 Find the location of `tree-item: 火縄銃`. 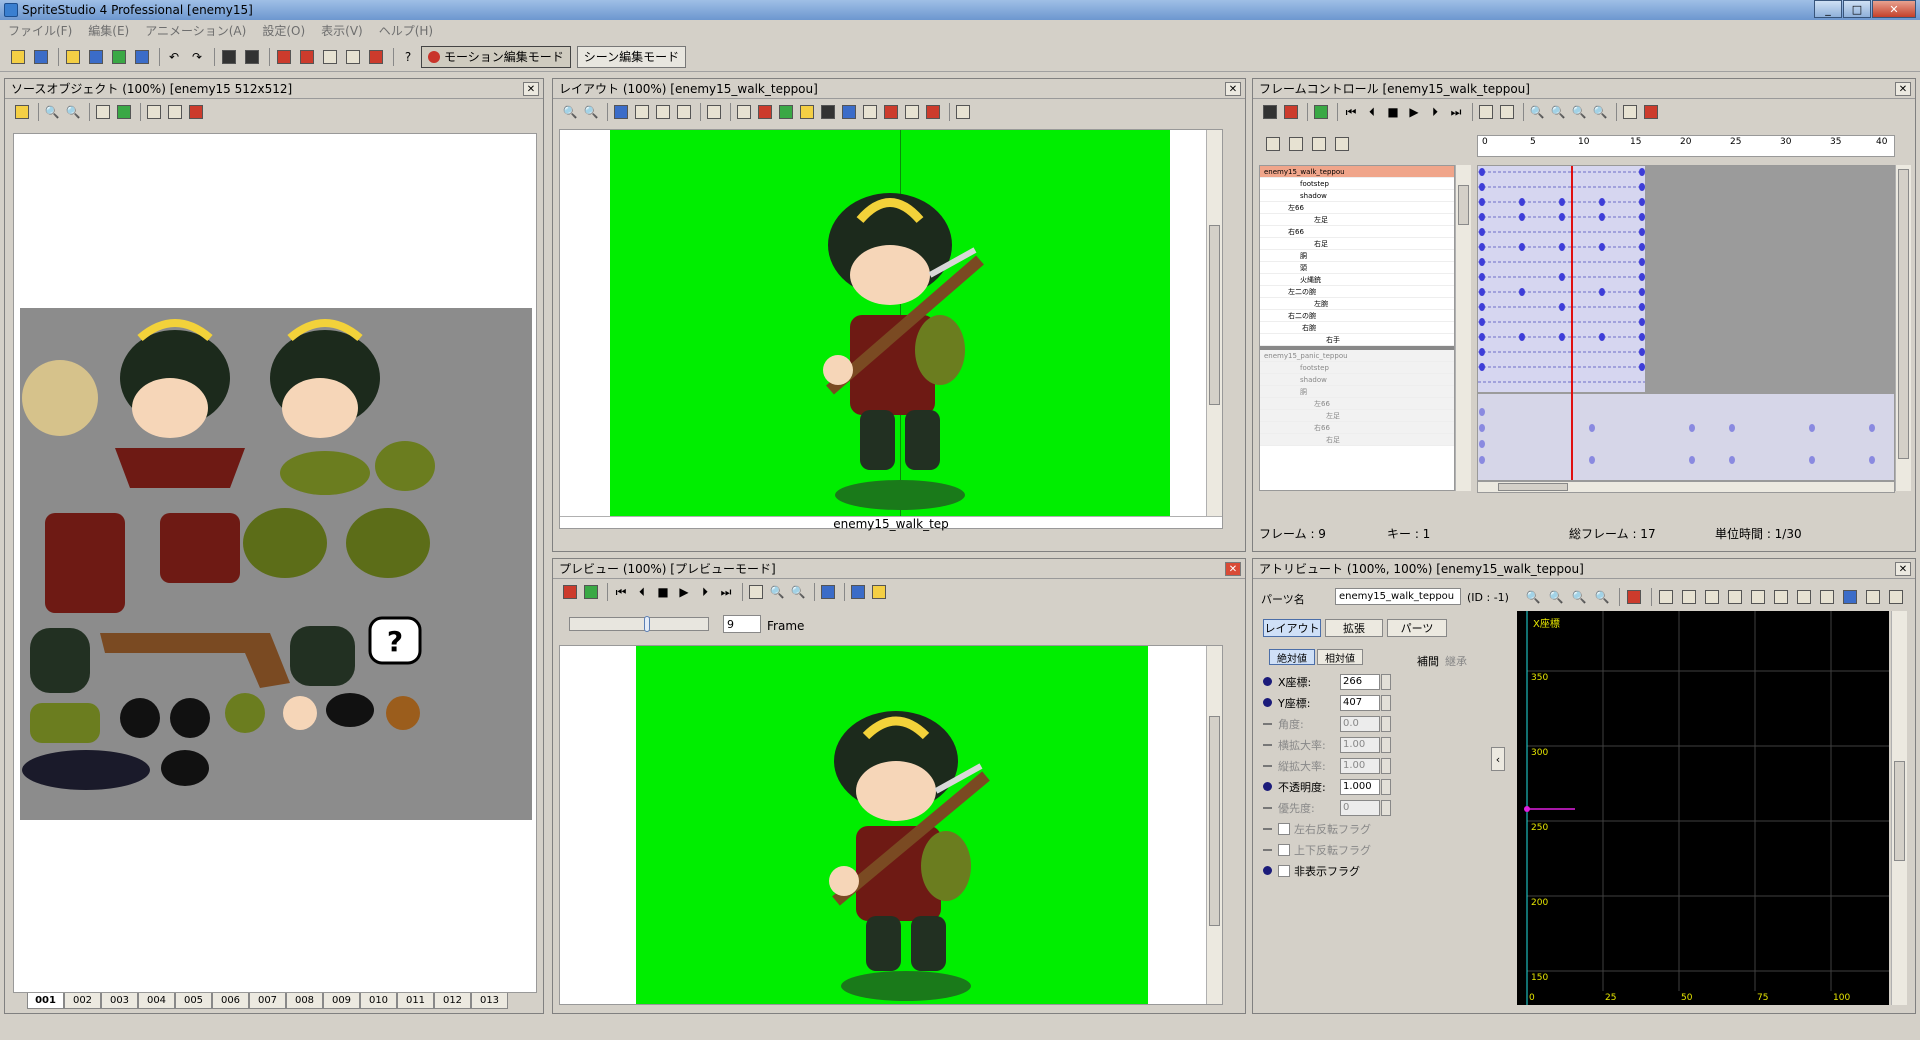

tree-item: 火縄銃 is located at coordinates (1357, 280).